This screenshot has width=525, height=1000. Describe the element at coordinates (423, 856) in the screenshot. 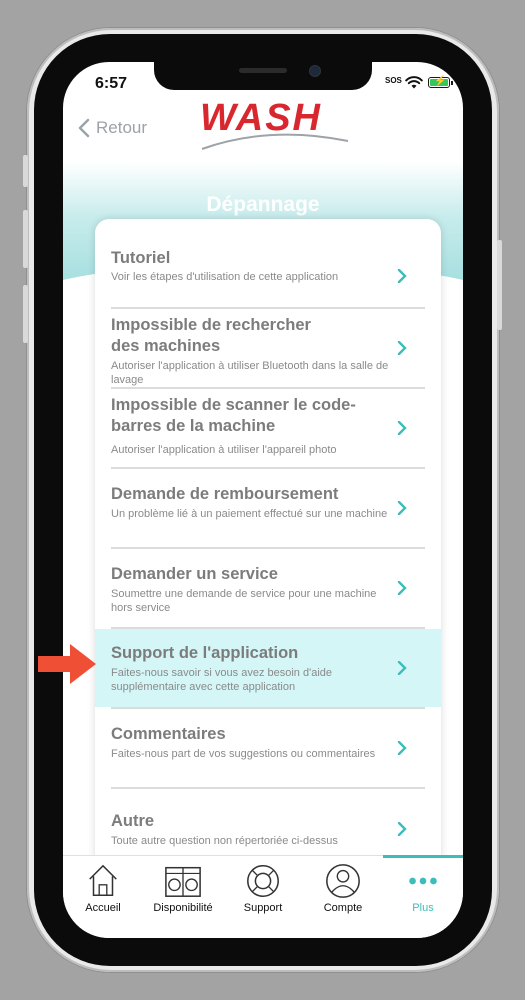

I see `active-tab-indicator` at that location.